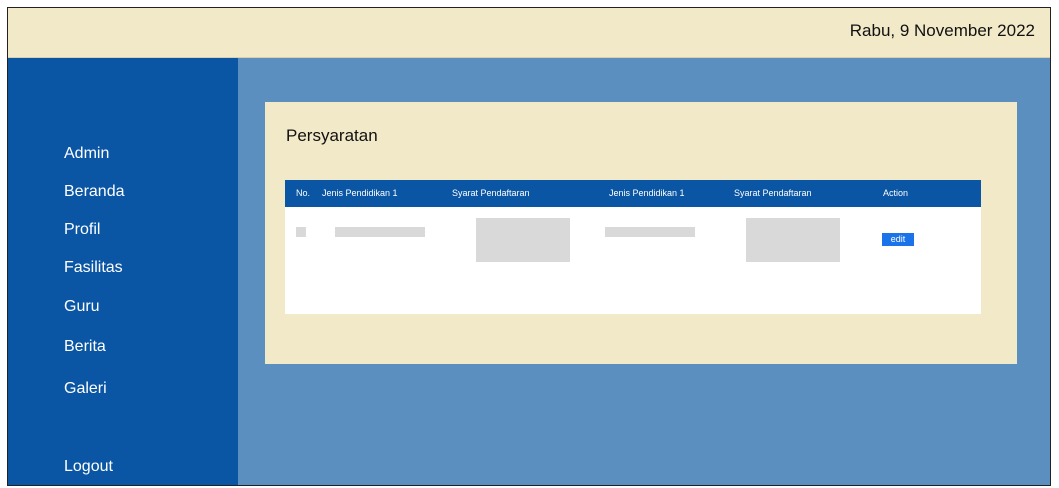 This screenshot has height=488, width=1059. I want to click on sidebar-item-beranda: Beranda, so click(94, 192).